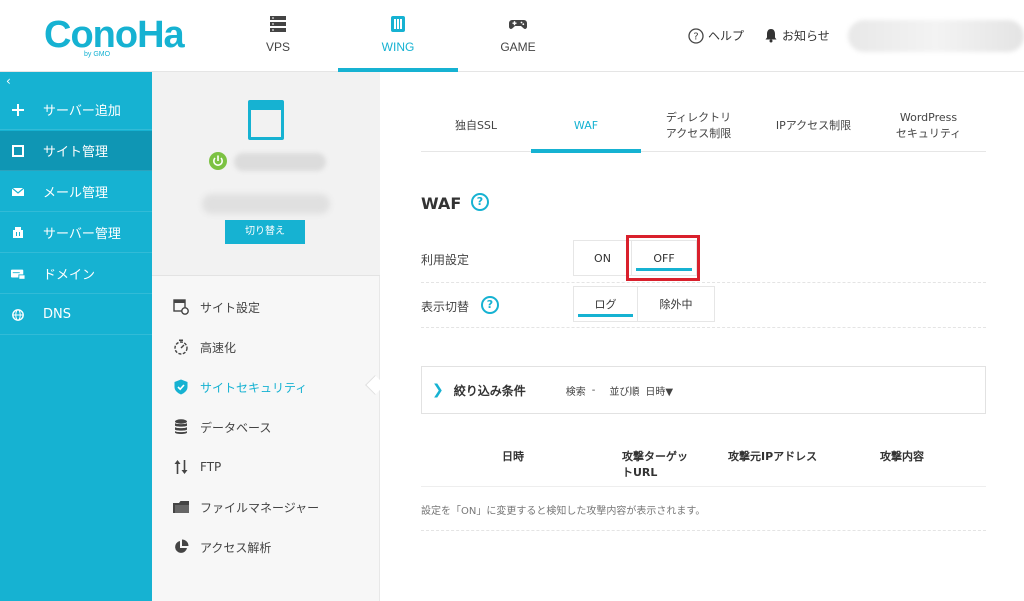 Image resolution: width=1024 pixels, height=601 pixels. Describe the element at coordinates (398, 36) in the screenshot. I see `tab-wing: WING` at that location.